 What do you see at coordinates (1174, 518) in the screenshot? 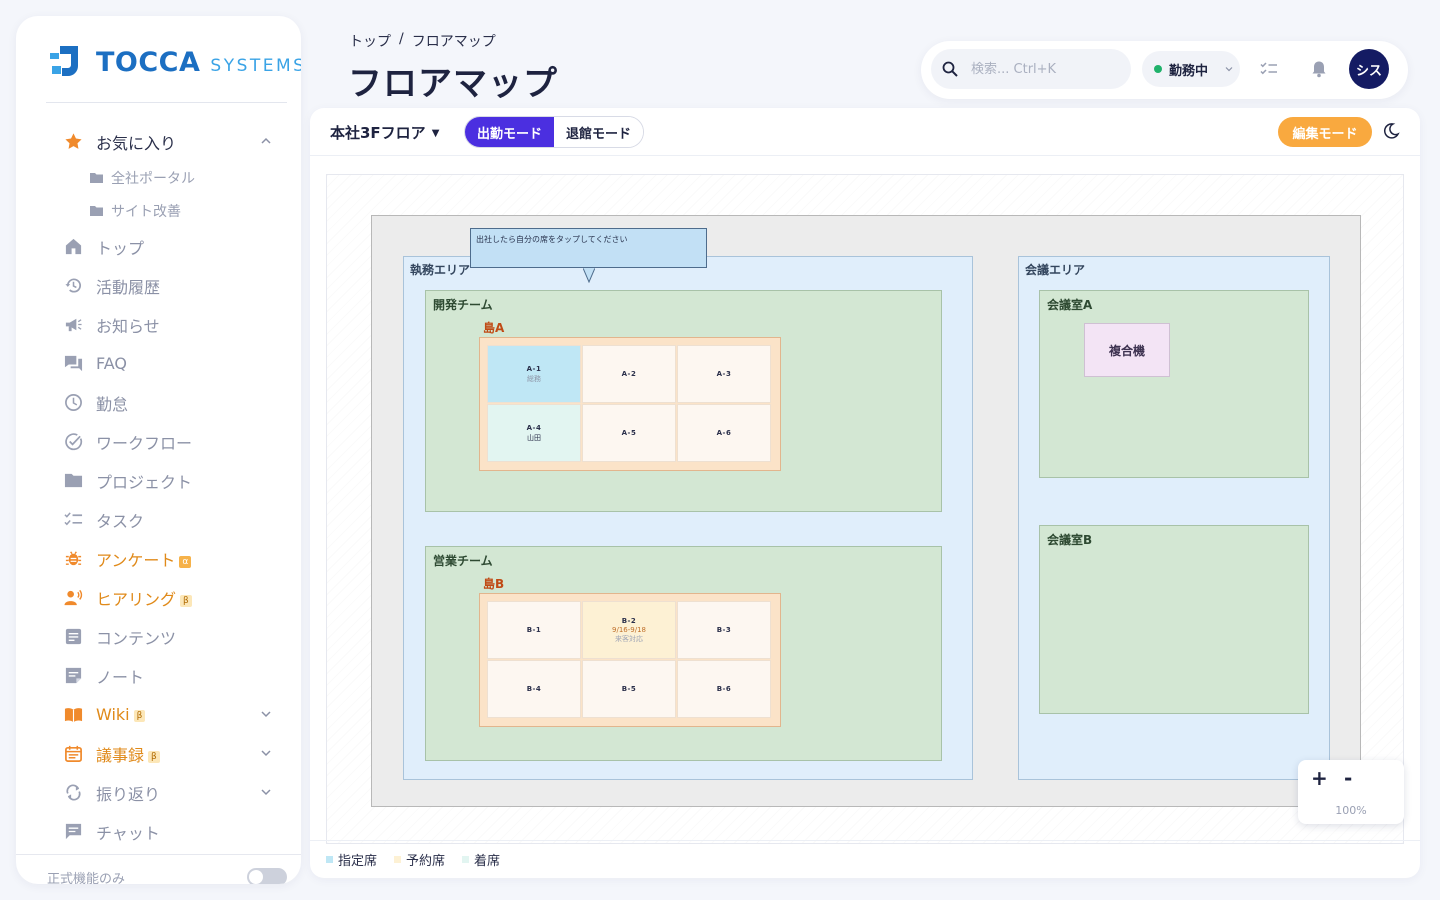
I see `area-meeting: 会議エリア 会議室A 複合機 会議室B` at bounding box center [1174, 518].